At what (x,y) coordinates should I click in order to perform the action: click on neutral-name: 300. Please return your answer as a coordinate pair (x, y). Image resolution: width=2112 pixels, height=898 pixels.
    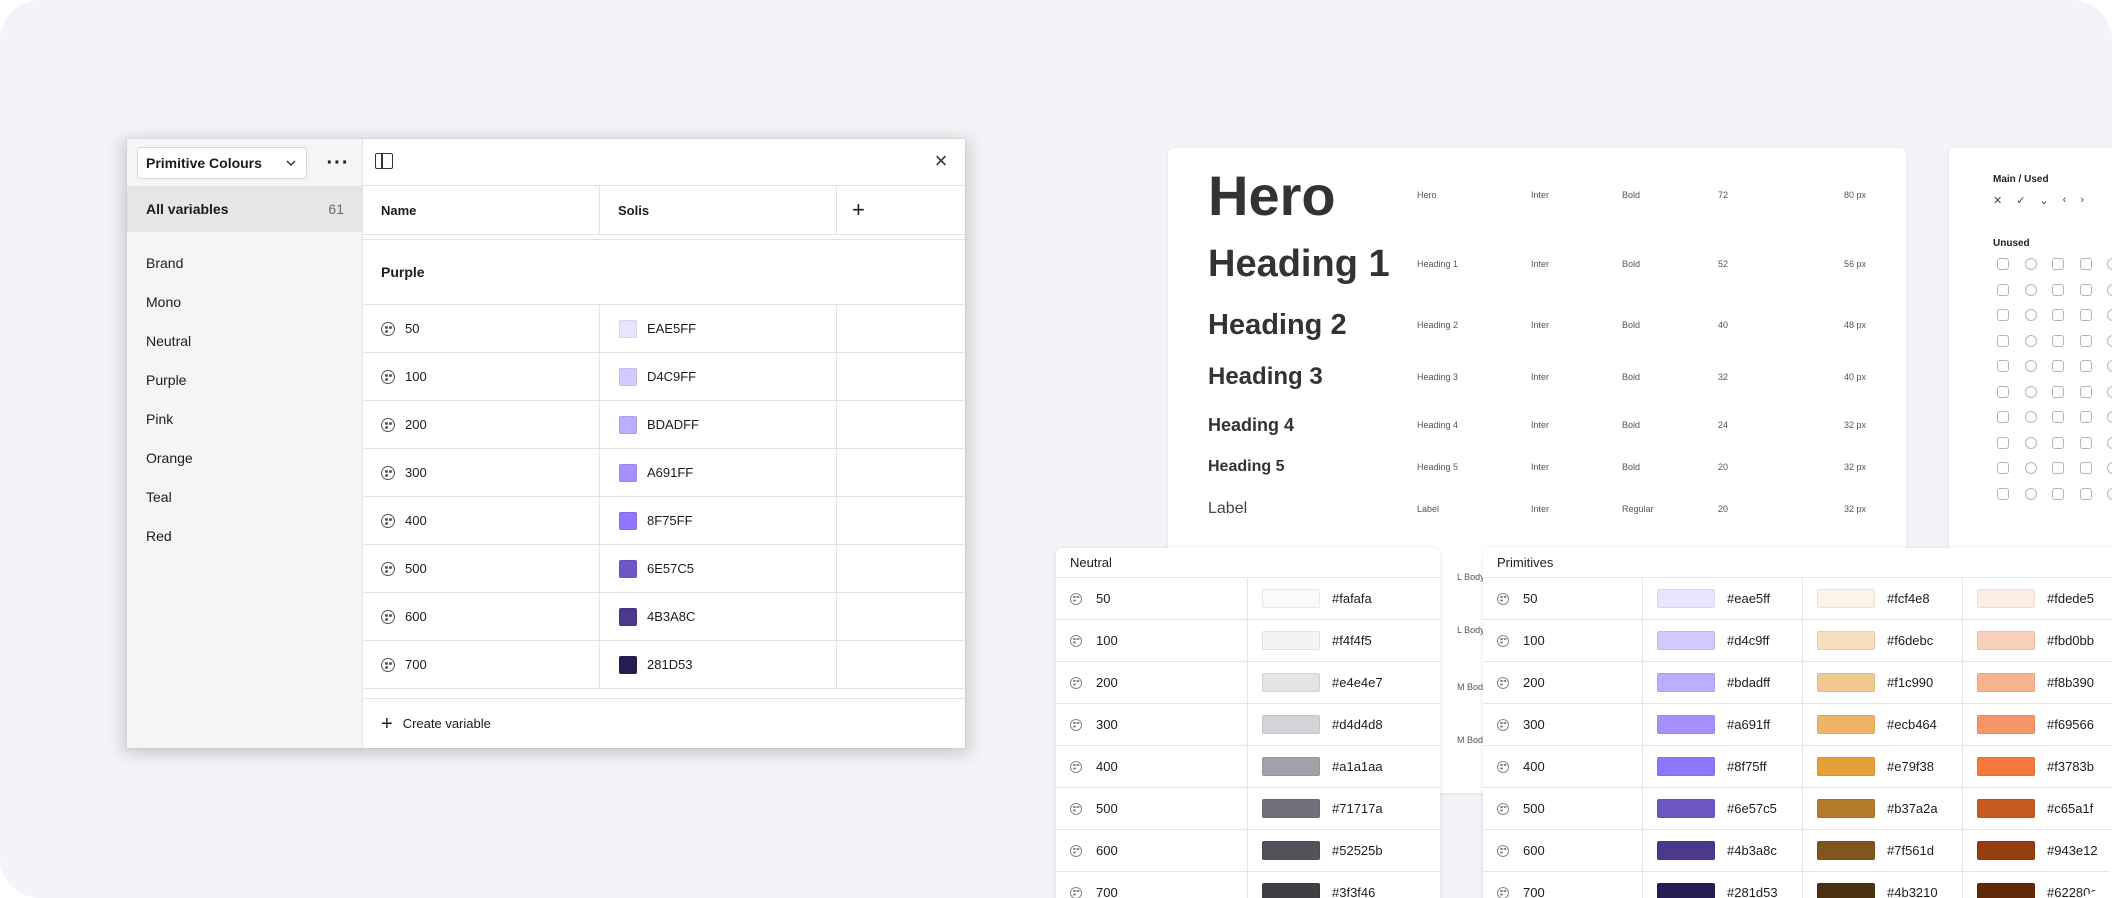
    Looking at the image, I should click on (1107, 724).